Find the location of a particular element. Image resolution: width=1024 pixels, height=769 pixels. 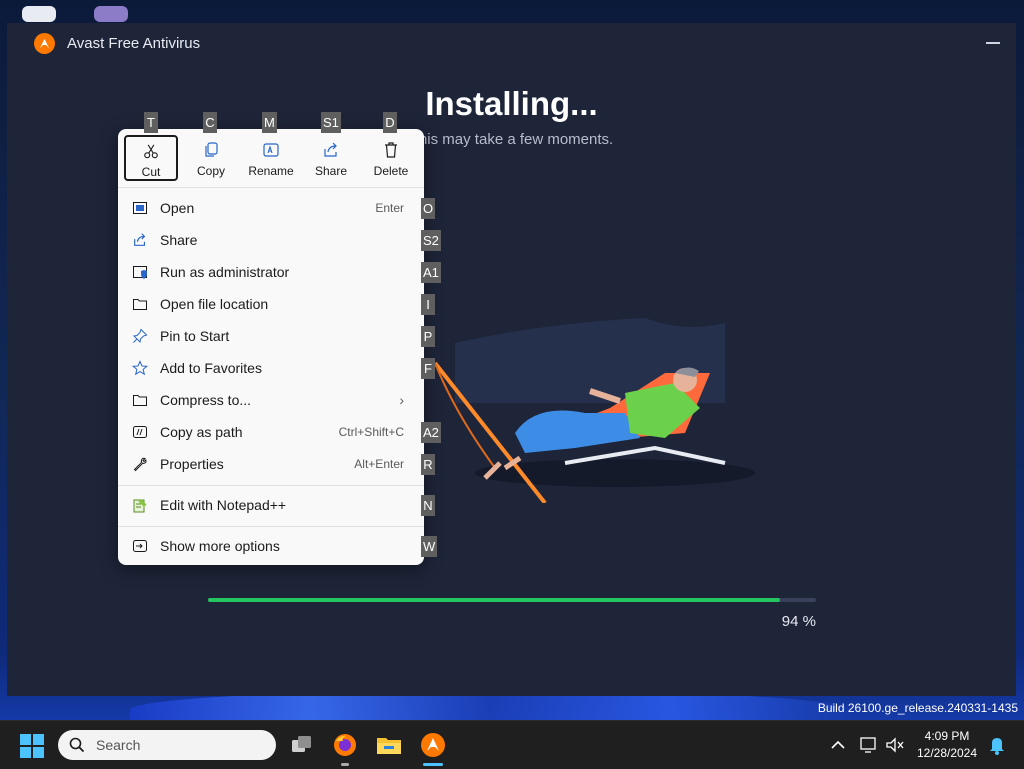

more-options-icon is located at coordinates (140, 546).